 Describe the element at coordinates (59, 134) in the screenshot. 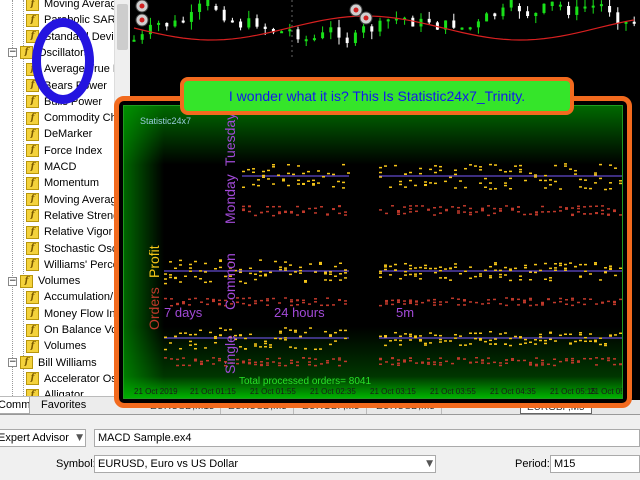

I see `indicator-item: f DeMarker` at that location.